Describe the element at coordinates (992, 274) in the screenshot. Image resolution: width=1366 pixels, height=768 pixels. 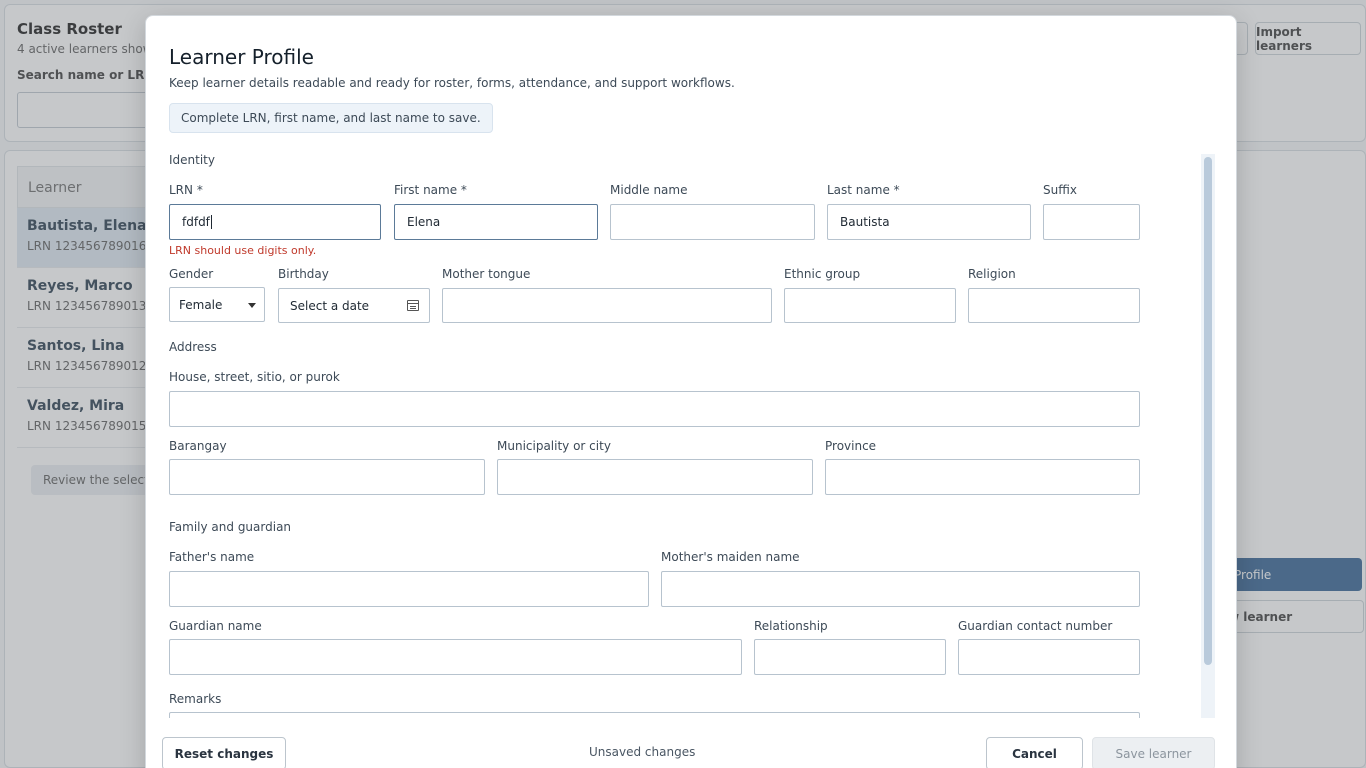
I see `religion-label: Religion` at that location.